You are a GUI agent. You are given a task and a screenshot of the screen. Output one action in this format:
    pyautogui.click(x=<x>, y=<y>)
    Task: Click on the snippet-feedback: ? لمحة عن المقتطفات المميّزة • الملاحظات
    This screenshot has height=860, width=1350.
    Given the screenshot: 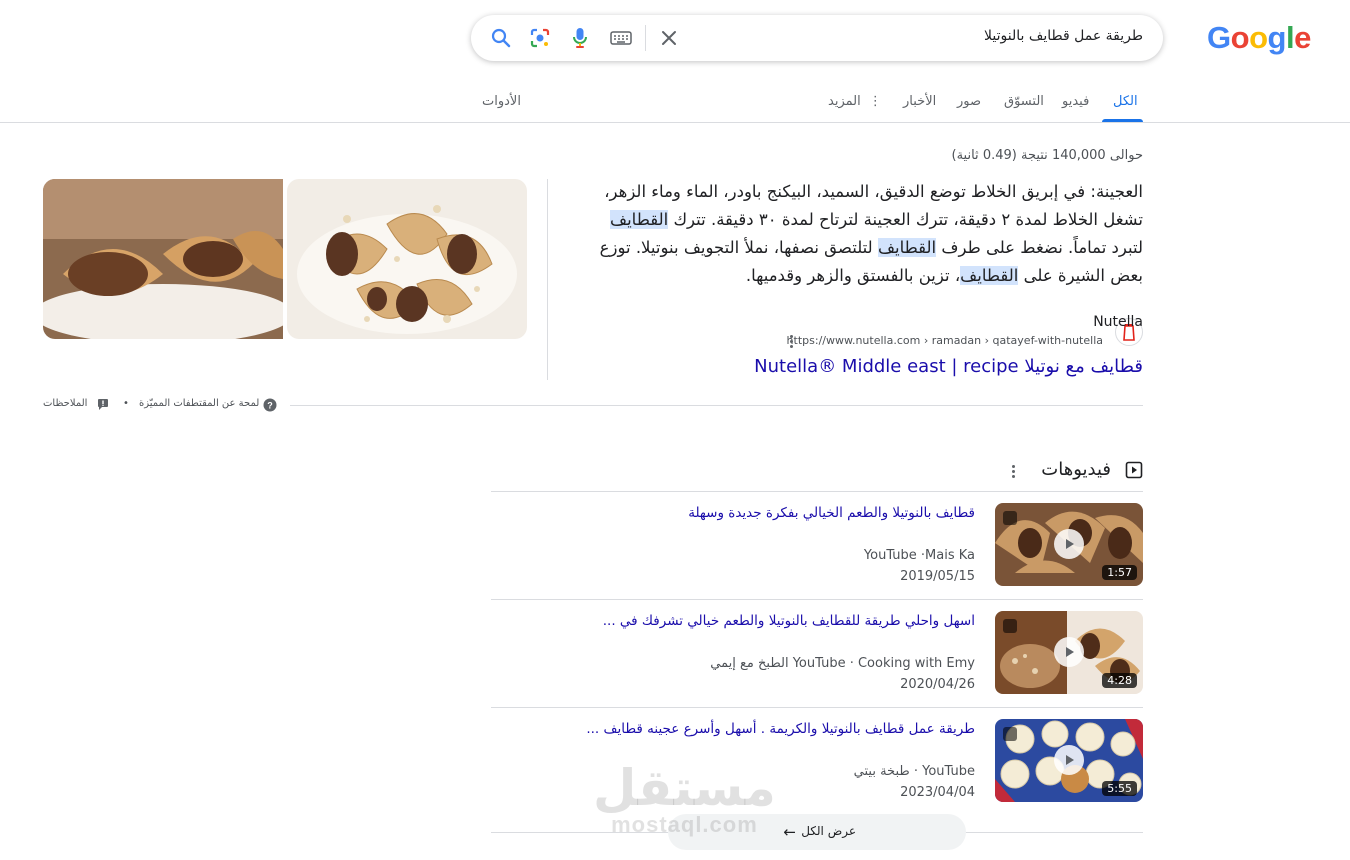 What is the action you would take?
    pyautogui.click(x=593, y=406)
    